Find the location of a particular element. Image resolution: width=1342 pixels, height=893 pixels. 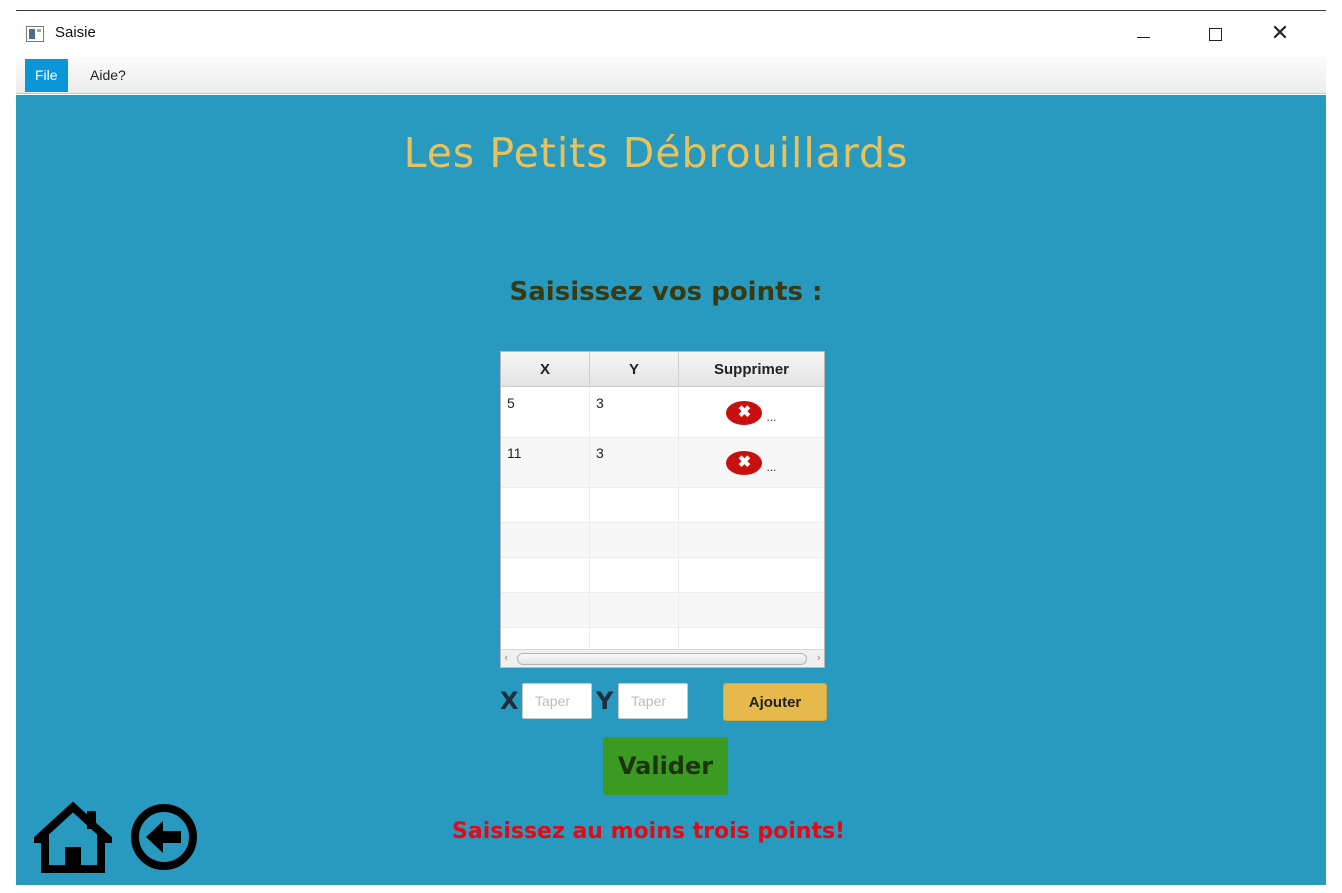

add-button: Ajouter is located at coordinates (775, 702).